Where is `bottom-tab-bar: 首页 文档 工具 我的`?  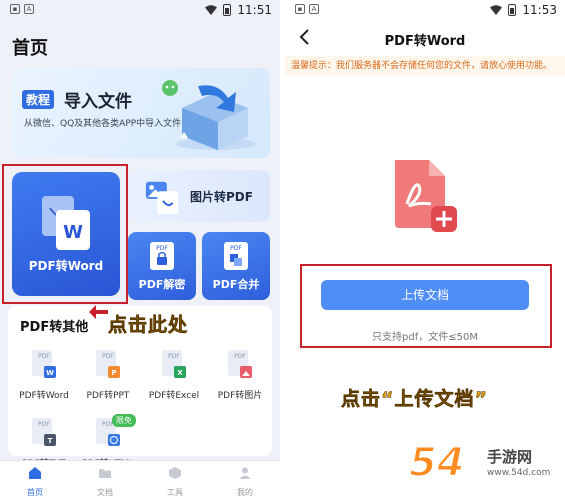
bottom-tab-bar: 首页 文档 工具 我的 is located at coordinates (140, 480).